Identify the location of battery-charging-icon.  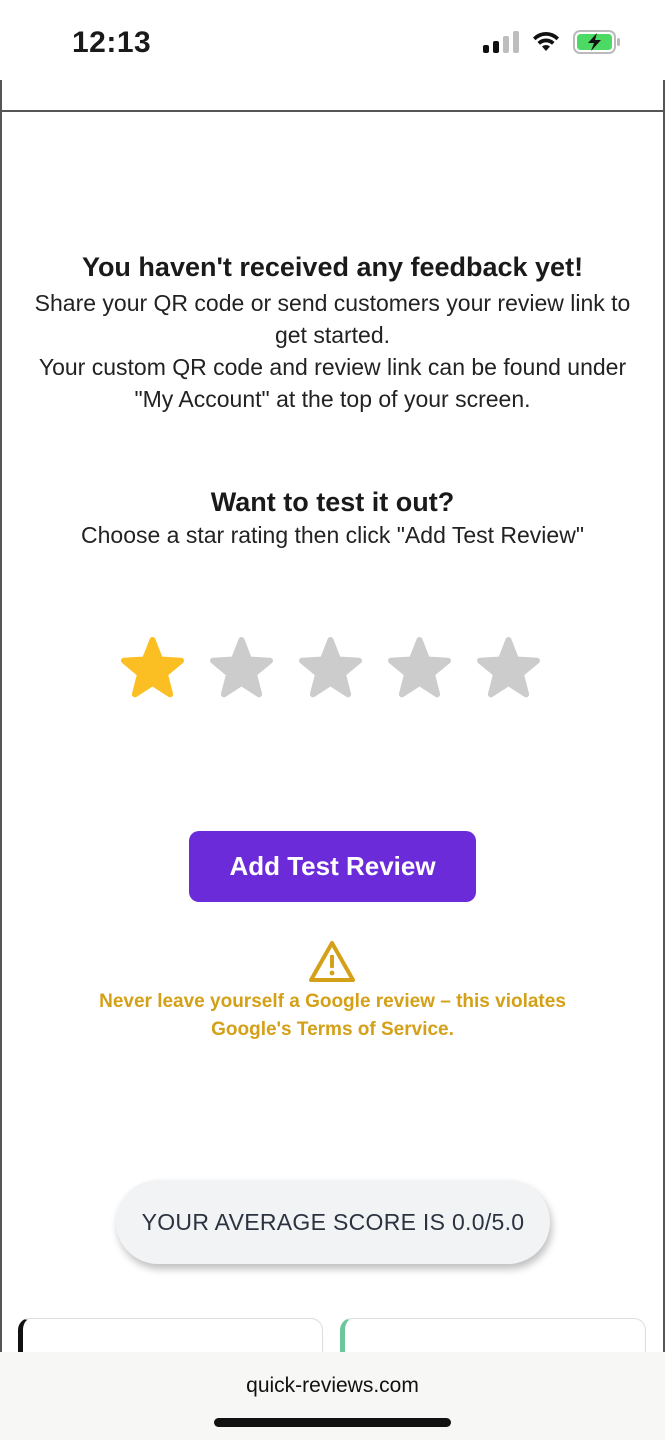
(596, 42).